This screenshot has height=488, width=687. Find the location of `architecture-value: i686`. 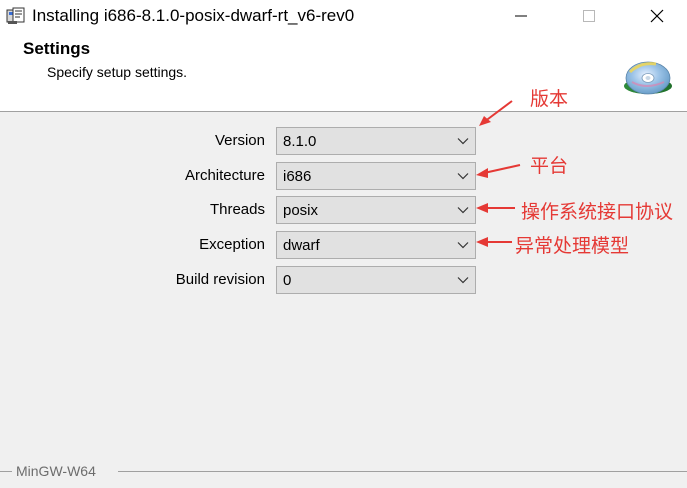

architecture-value: i686 is located at coordinates (297, 176).